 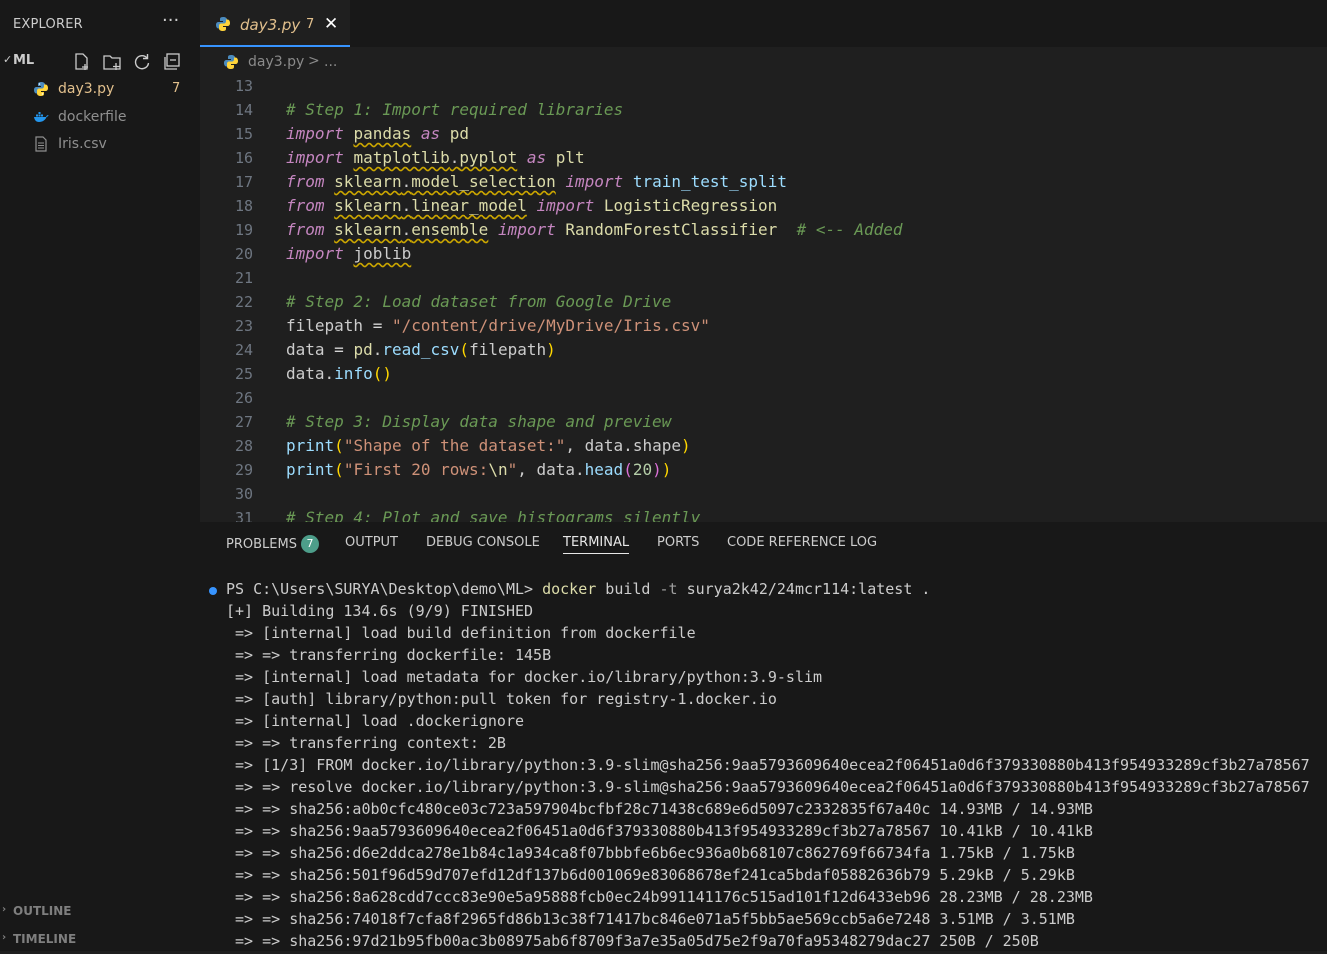 What do you see at coordinates (243, 302) in the screenshot?
I see `line-number: 22` at bounding box center [243, 302].